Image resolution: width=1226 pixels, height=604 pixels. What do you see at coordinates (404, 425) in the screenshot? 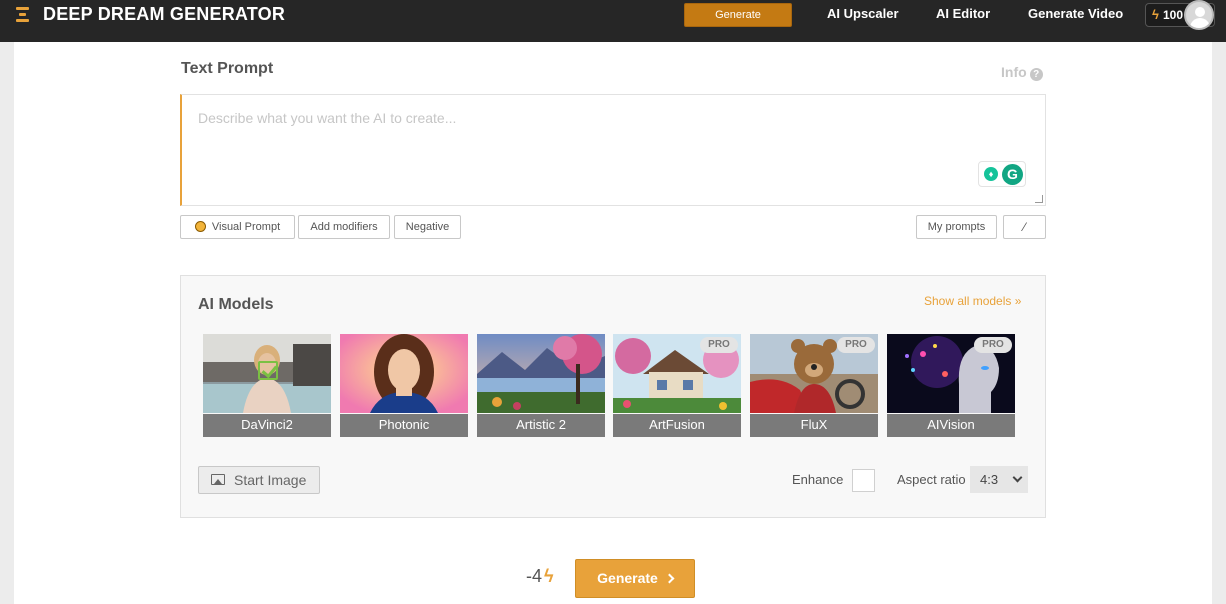
I see `model-name: Photonic` at bounding box center [404, 425].